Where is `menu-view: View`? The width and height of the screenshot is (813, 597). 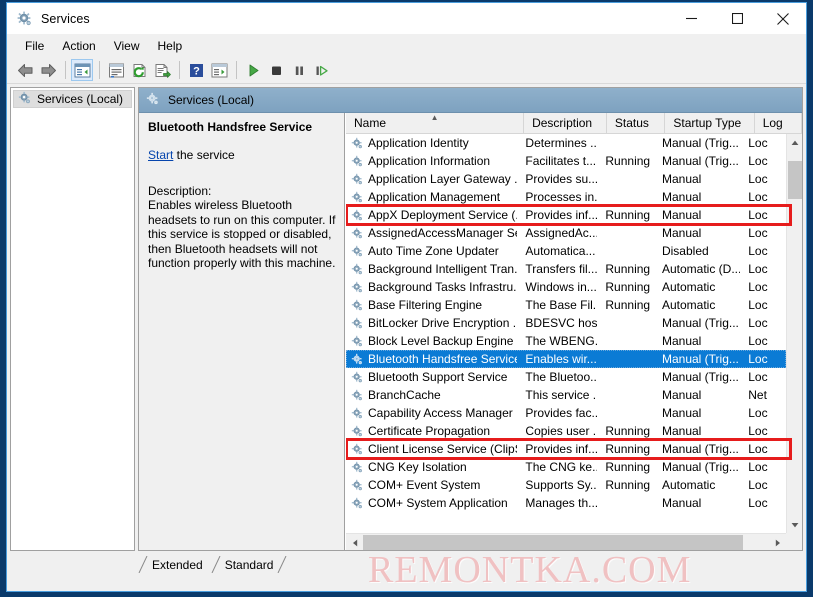 menu-view: View is located at coordinates (127, 46).